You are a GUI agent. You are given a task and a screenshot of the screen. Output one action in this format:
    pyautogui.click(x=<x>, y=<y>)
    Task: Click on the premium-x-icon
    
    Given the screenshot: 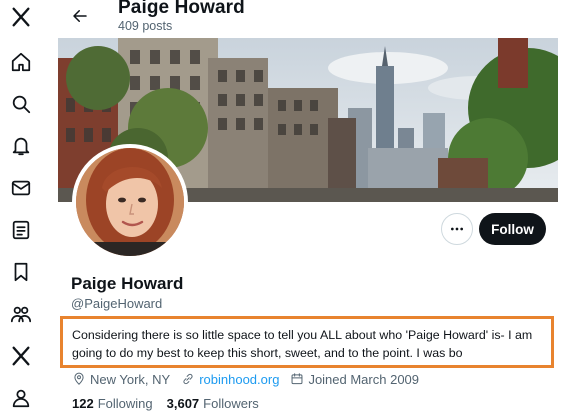 What is the action you would take?
    pyautogui.click(x=21, y=356)
    